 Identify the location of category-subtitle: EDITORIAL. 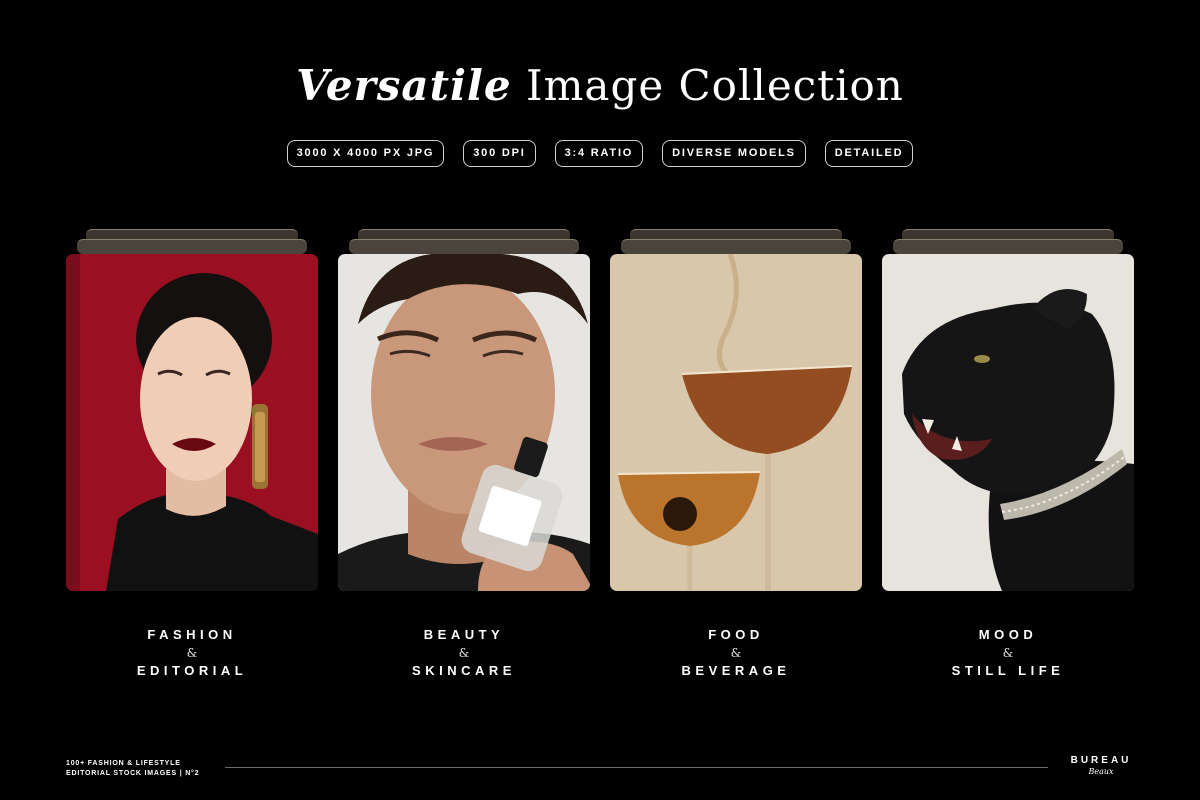
(192, 670).